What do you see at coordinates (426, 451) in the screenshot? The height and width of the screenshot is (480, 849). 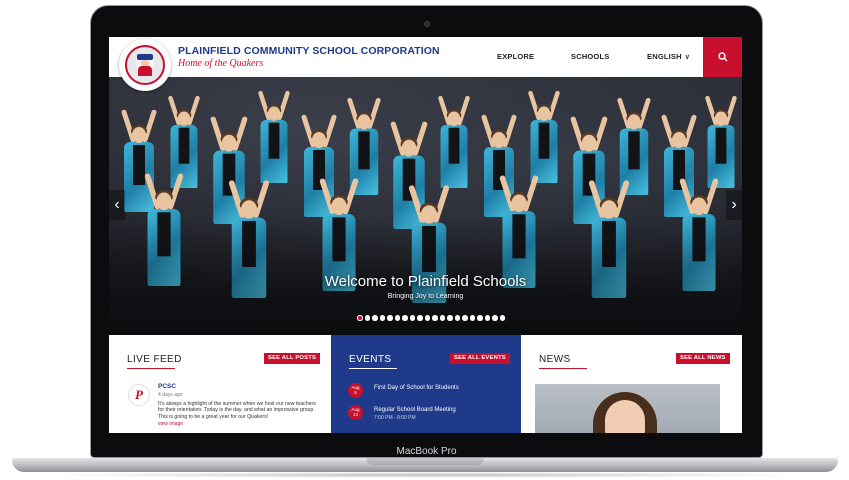 I see `device-label: MacBook Pro` at bounding box center [426, 451].